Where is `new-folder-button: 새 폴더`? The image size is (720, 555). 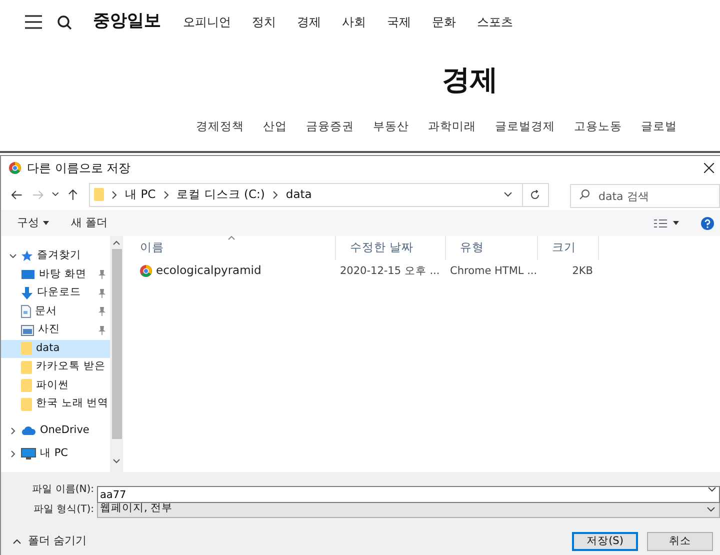
new-folder-button: 새 폴더 is located at coordinates (89, 223).